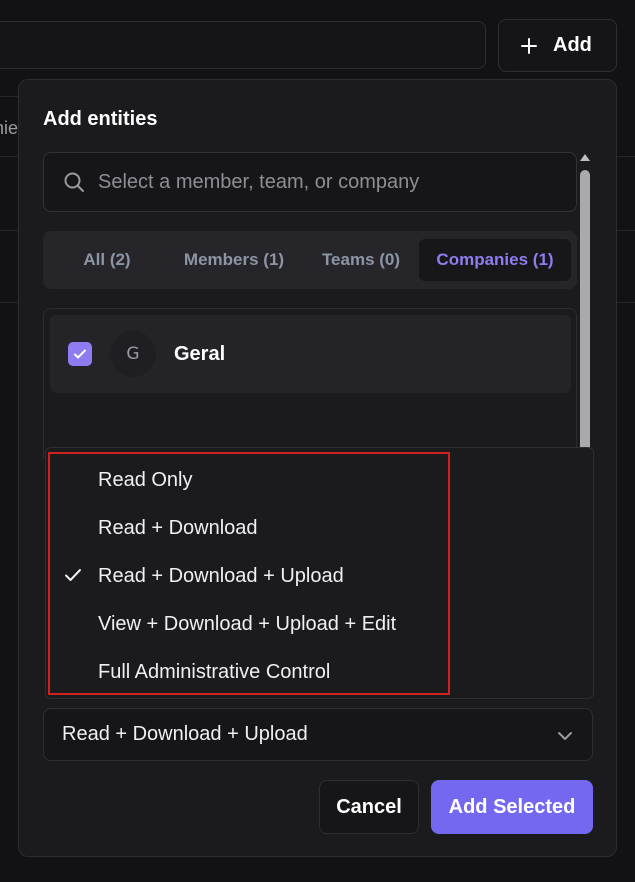 This screenshot has width=635, height=882. Describe the element at coordinates (318, 182) in the screenshot. I see `entity-search-input` at that location.